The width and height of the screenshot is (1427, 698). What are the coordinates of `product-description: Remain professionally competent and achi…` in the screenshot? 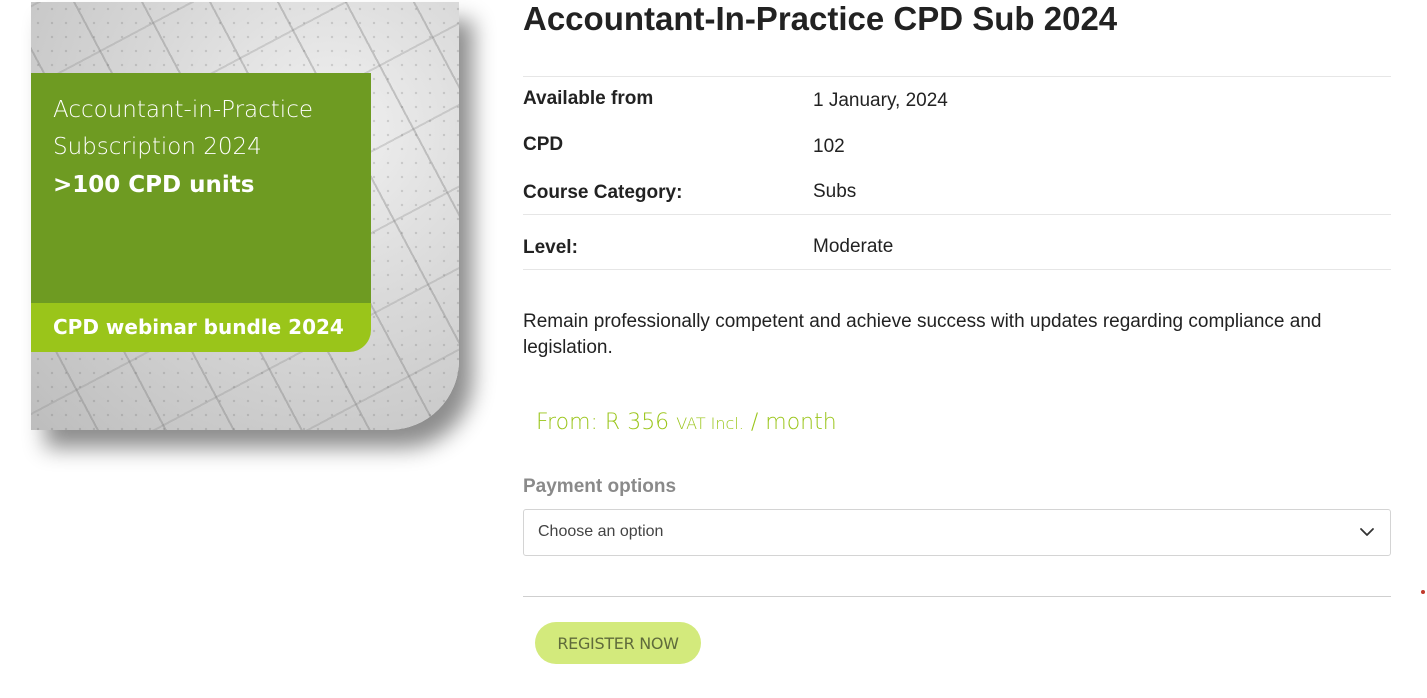 It's located at (922, 334).